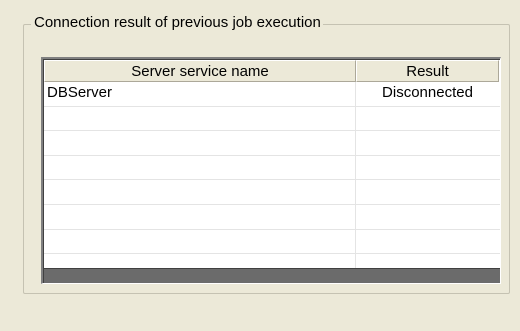  I want to click on column-header-result: Result, so click(427, 71).